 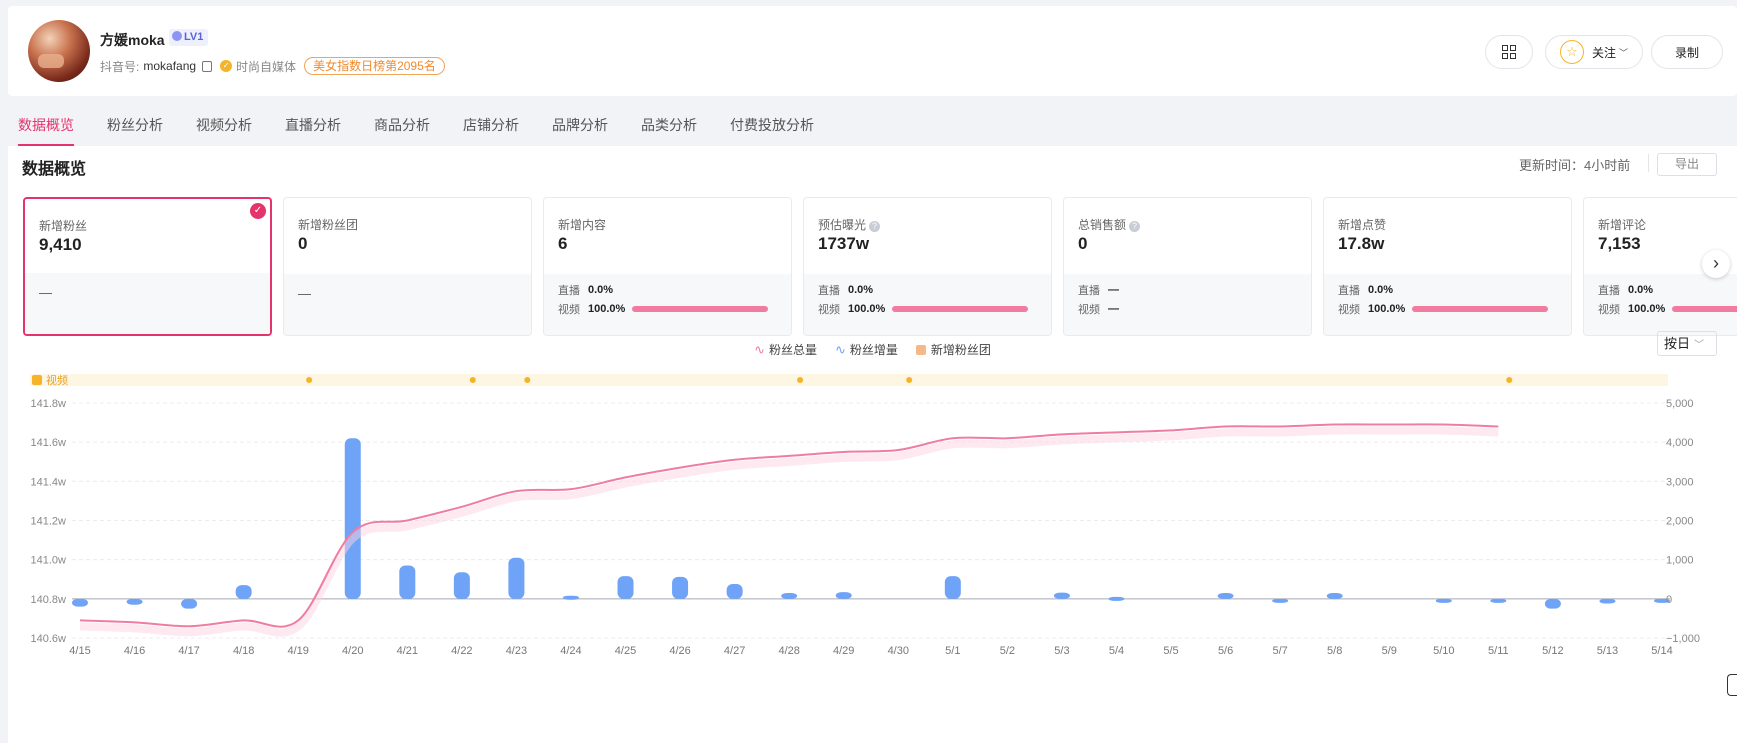 I want to click on x-tick-label: 4/18, so click(x=243, y=651).